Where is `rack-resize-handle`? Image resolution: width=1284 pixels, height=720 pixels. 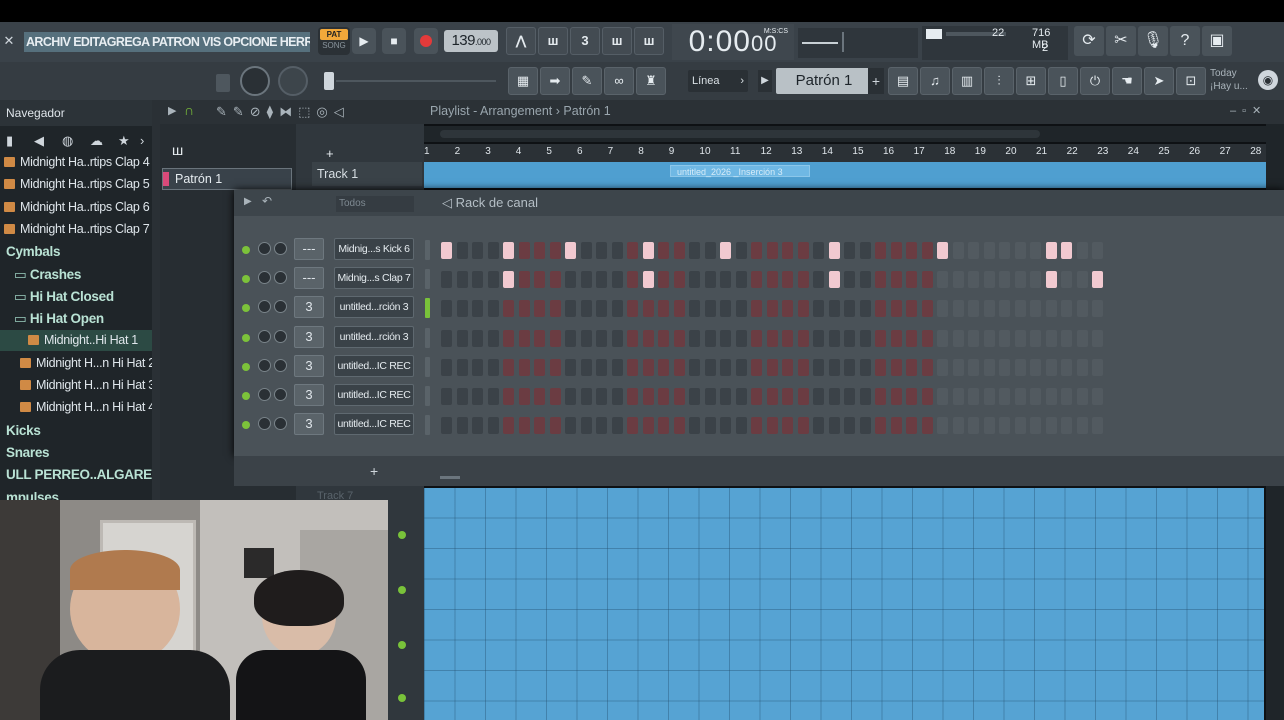 rack-resize-handle is located at coordinates (450, 477).